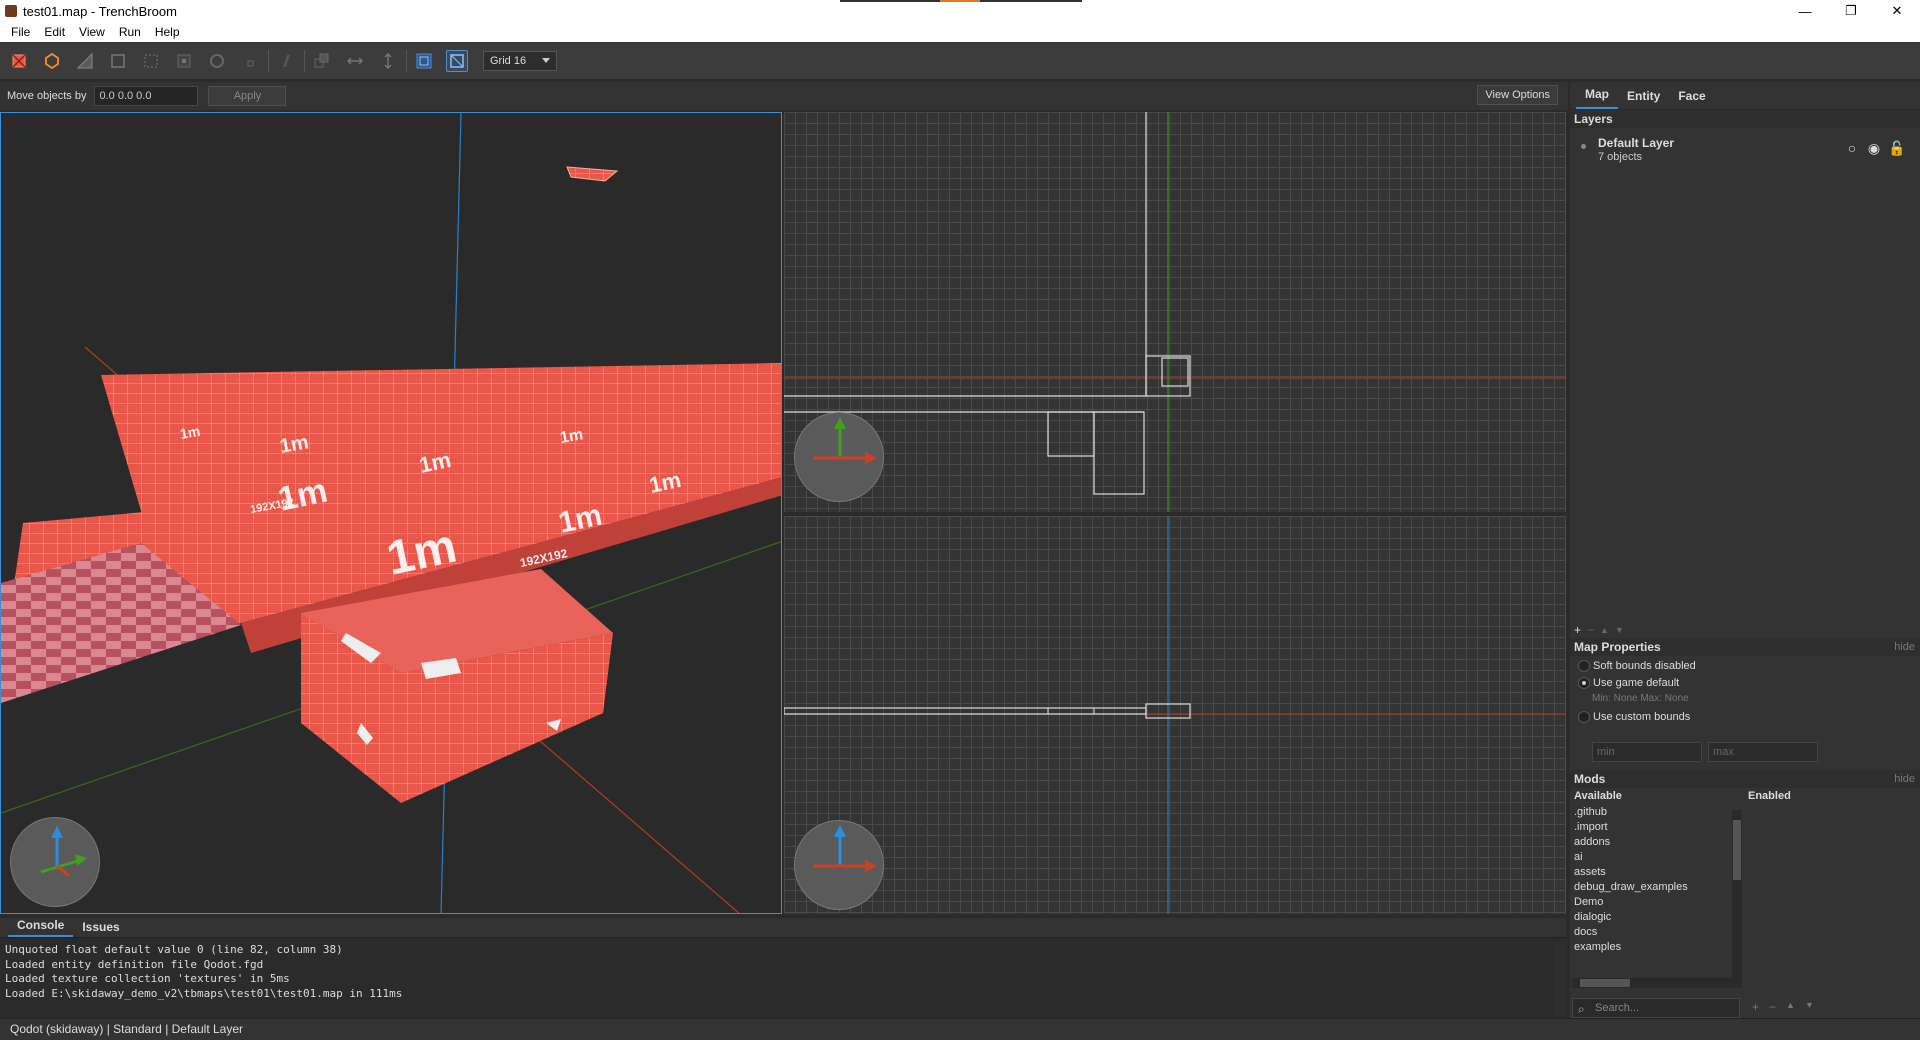  I want to click on move-objects-input: 0.0 0.0 0.0, so click(146, 96).